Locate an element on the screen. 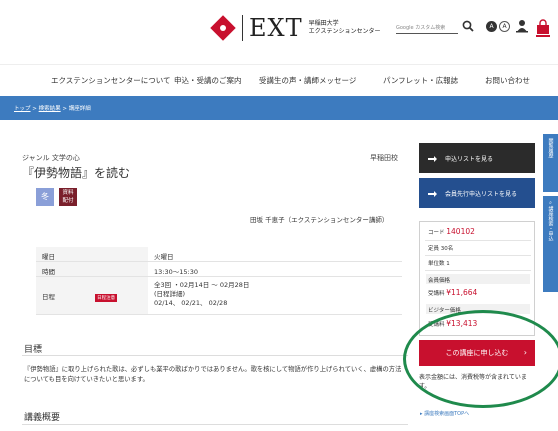 Image resolution: width=558 pixels, height=431 pixels. course-code-value: 140102 is located at coordinates (460, 231).